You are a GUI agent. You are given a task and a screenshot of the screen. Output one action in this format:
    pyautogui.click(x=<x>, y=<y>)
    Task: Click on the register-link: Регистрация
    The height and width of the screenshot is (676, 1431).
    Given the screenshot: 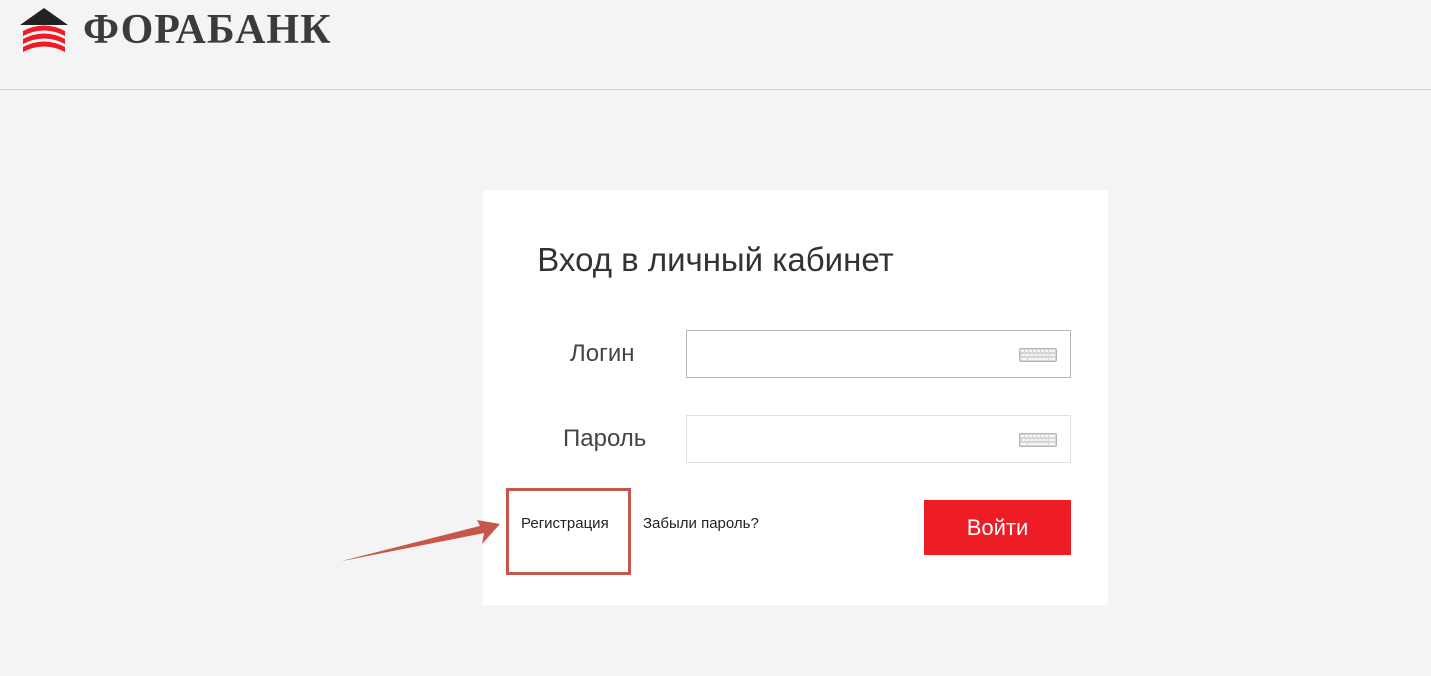 What is the action you would take?
    pyautogui.click(x=565, y=524)
    